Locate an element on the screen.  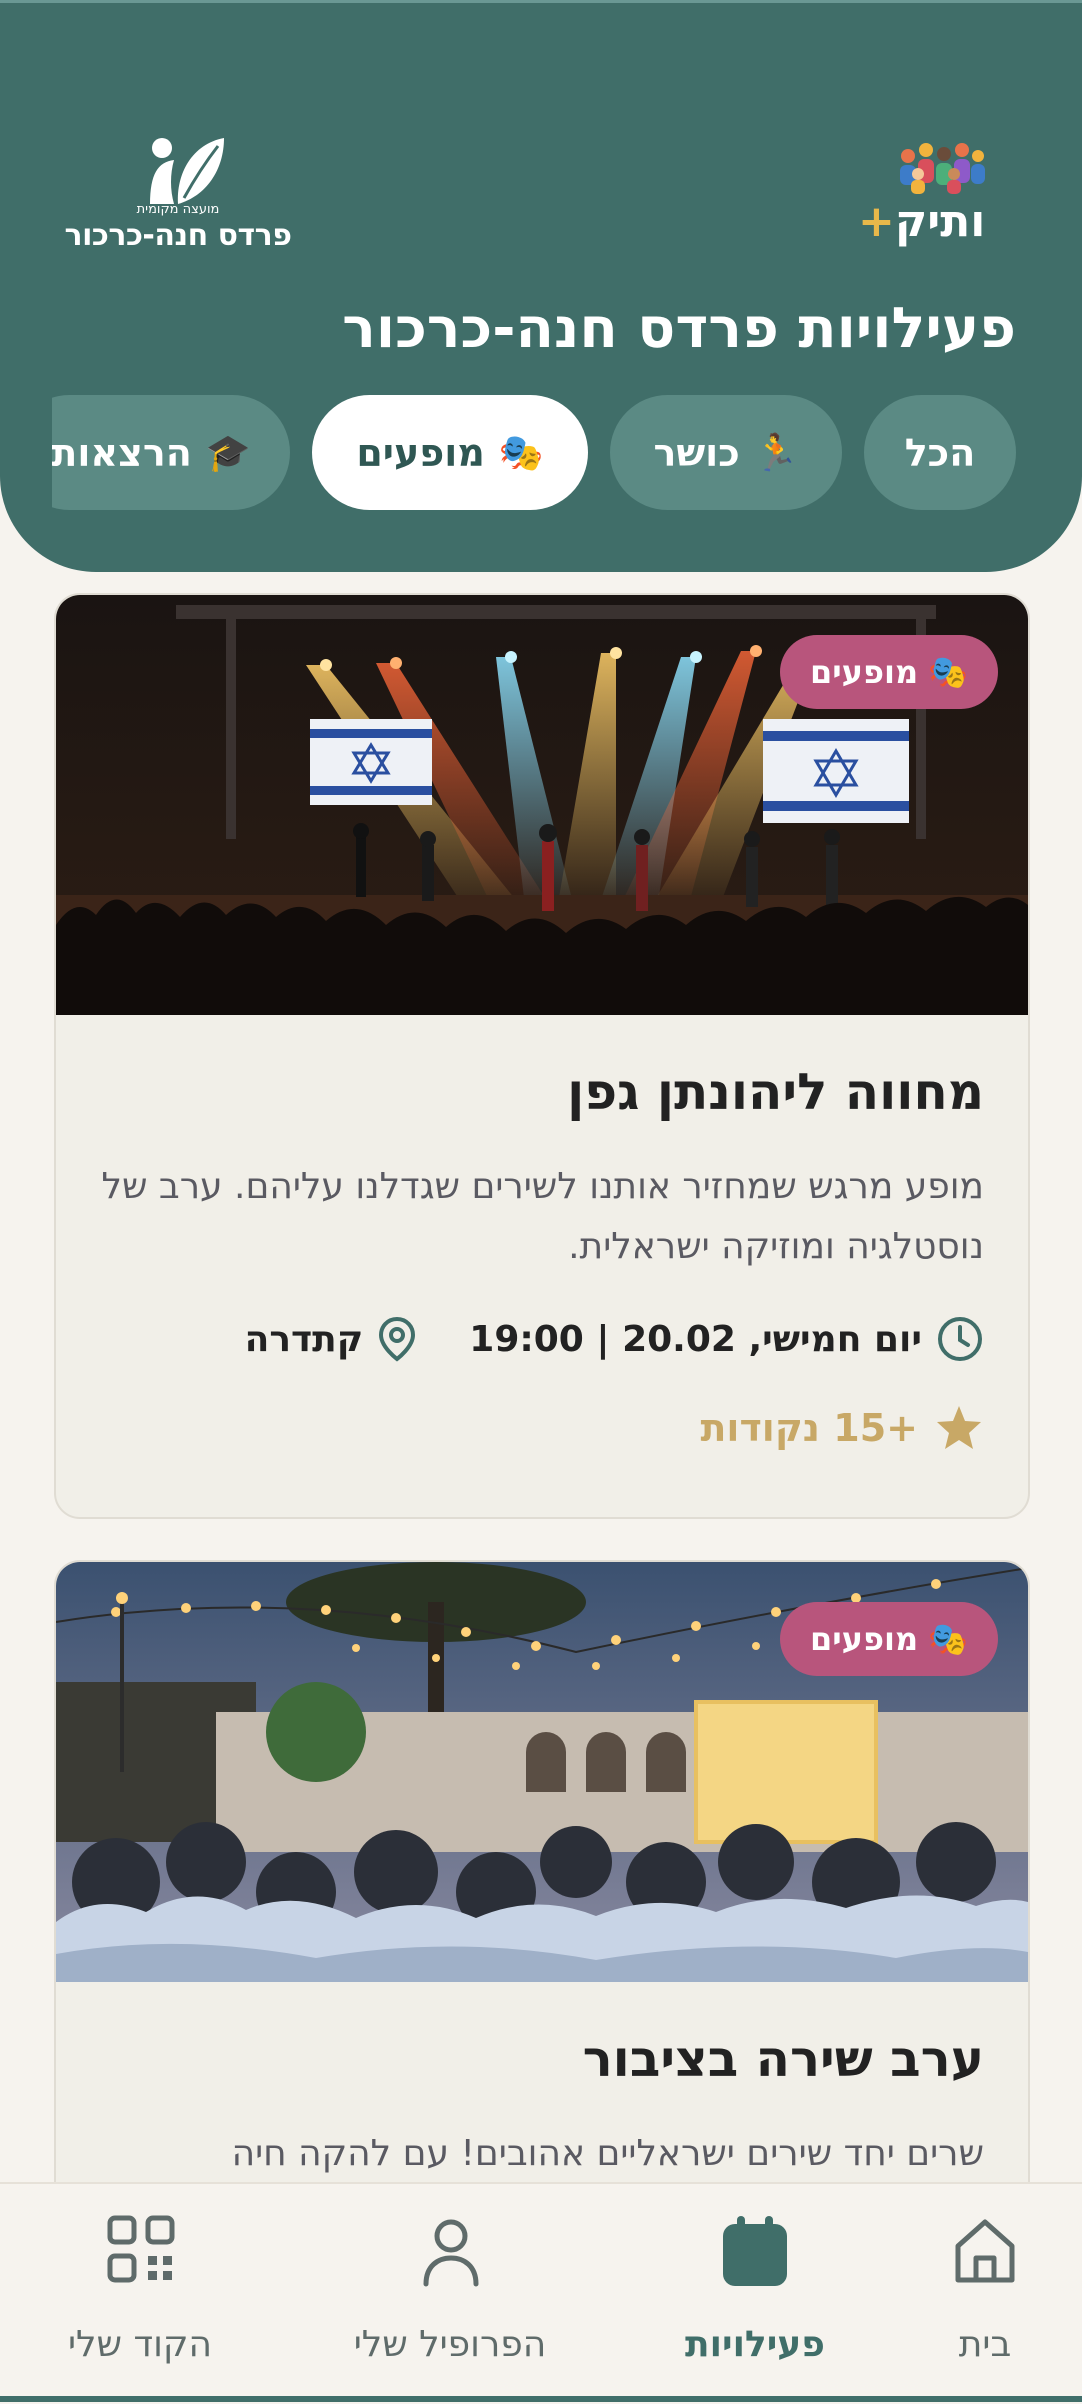
event-points: +15 נקודות is located at coordinates (842, 1428).